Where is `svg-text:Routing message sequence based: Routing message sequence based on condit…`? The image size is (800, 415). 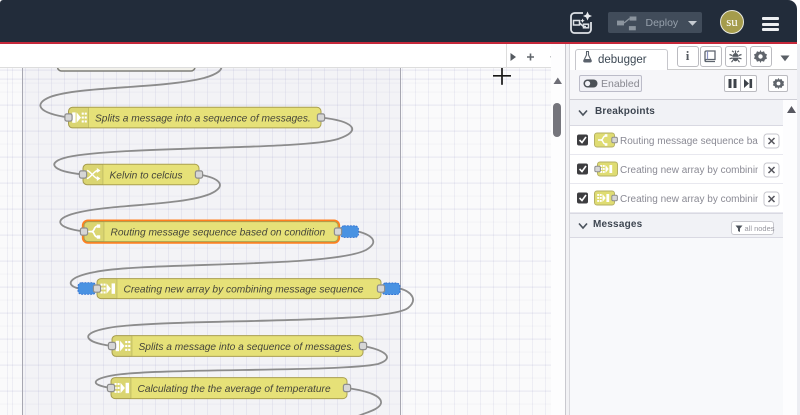
svg-text:Routing message sequence based: Routing message sequence based on condit… is located at coordinates (218, 233).